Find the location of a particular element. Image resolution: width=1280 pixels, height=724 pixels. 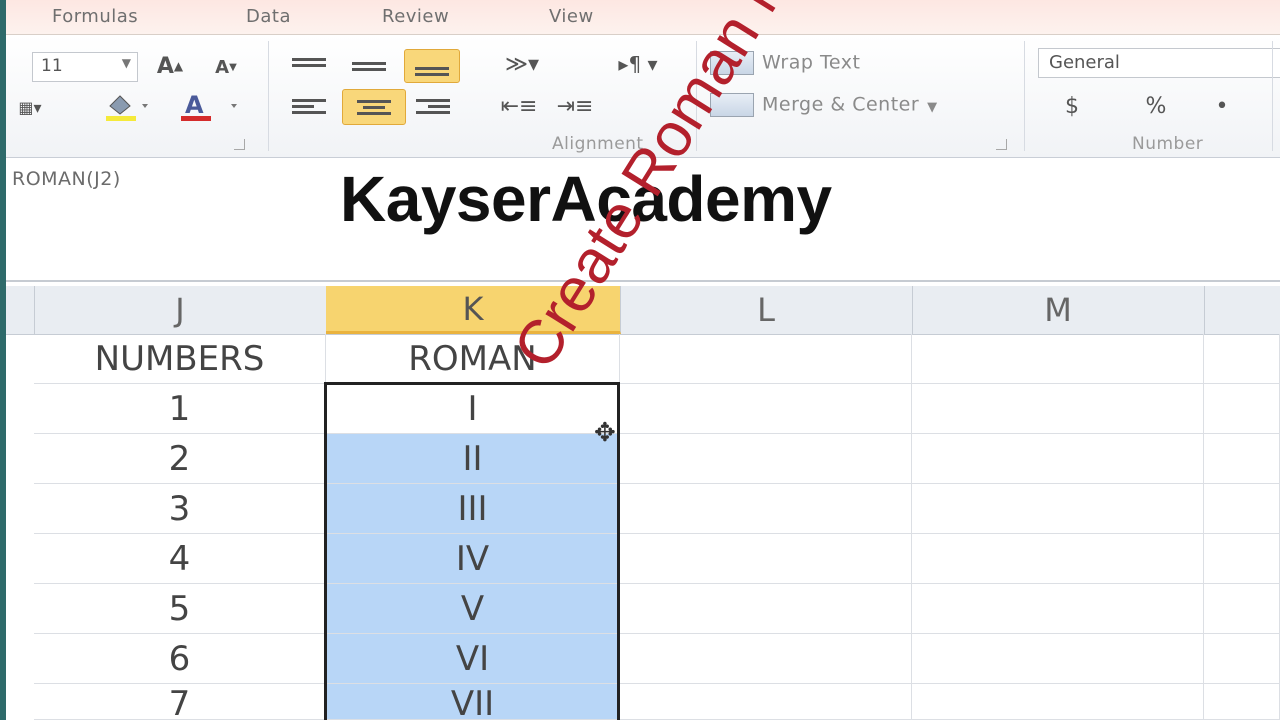

currency-icon: $ is located at coordinates (1072, 106).